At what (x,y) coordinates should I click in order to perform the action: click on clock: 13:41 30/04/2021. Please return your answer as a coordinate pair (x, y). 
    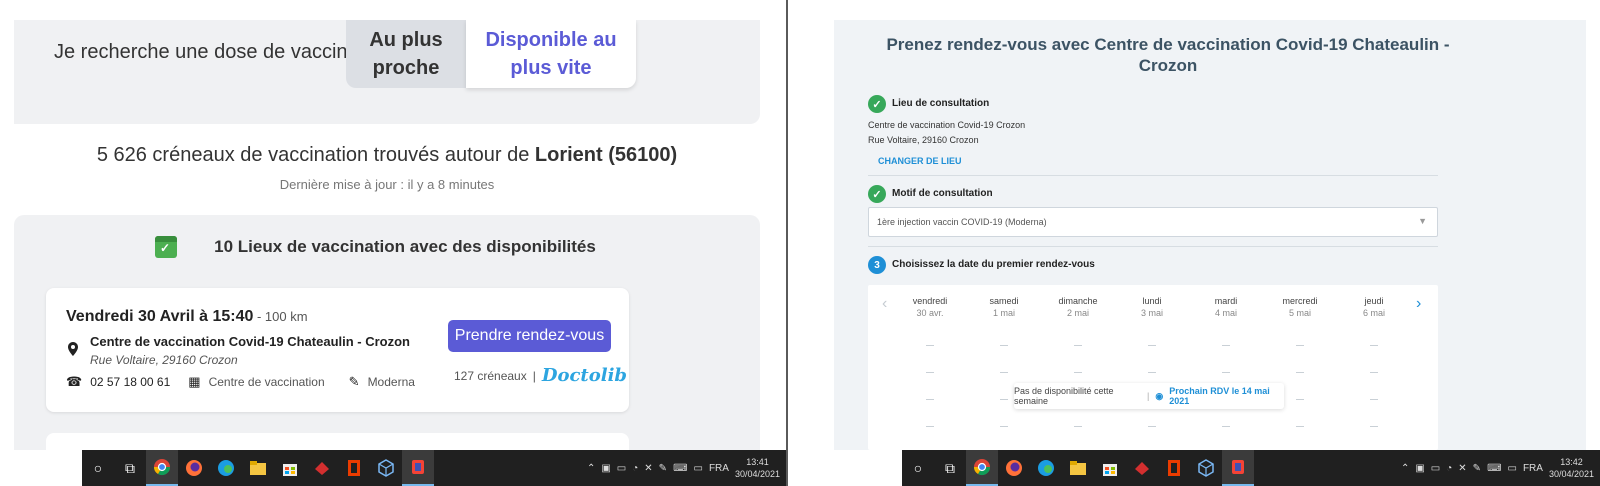
    Looking at the image, I should click on (757, 468).